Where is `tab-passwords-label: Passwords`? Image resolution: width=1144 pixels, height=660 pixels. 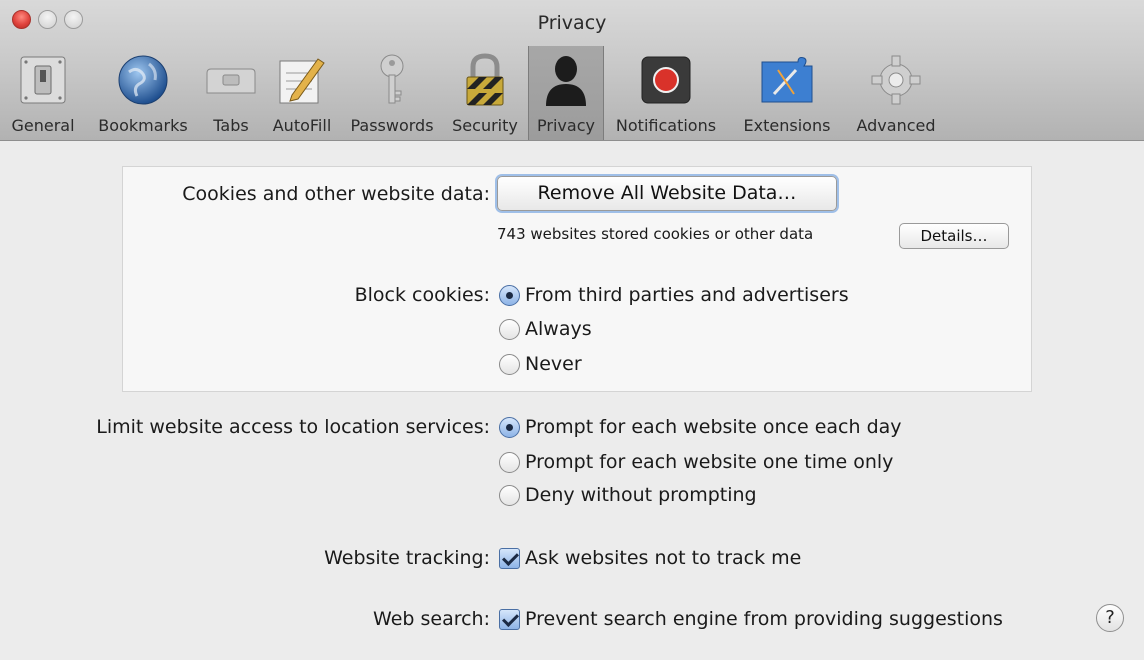
tab-passwords-label: Passwords is located at coordinates (392, 125).